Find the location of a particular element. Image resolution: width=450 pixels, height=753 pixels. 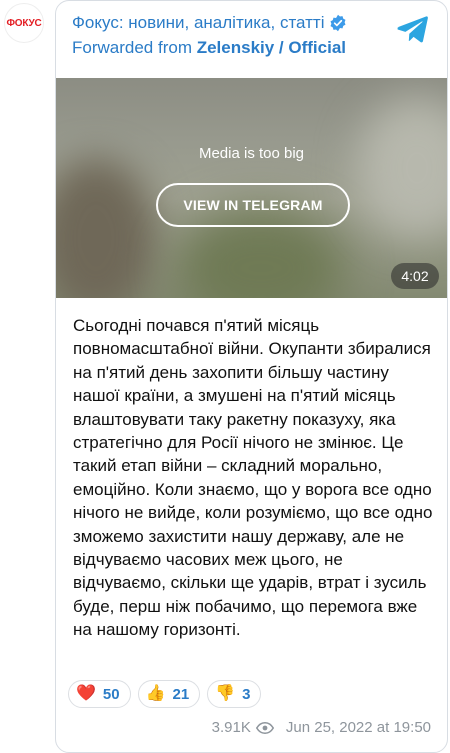

reaction-heart: ❤️ 50 is located at coordinates (99, 694).